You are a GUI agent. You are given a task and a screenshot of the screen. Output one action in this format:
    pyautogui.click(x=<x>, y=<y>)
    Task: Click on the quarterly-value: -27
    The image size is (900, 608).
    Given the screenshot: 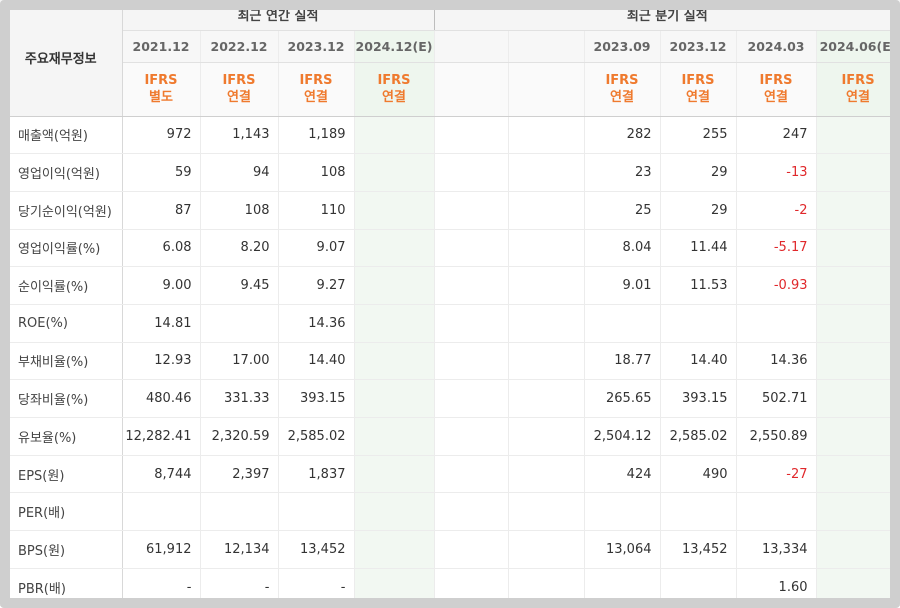 What is the action you would take?
    pyautogui.click(x=776, y=474)
    